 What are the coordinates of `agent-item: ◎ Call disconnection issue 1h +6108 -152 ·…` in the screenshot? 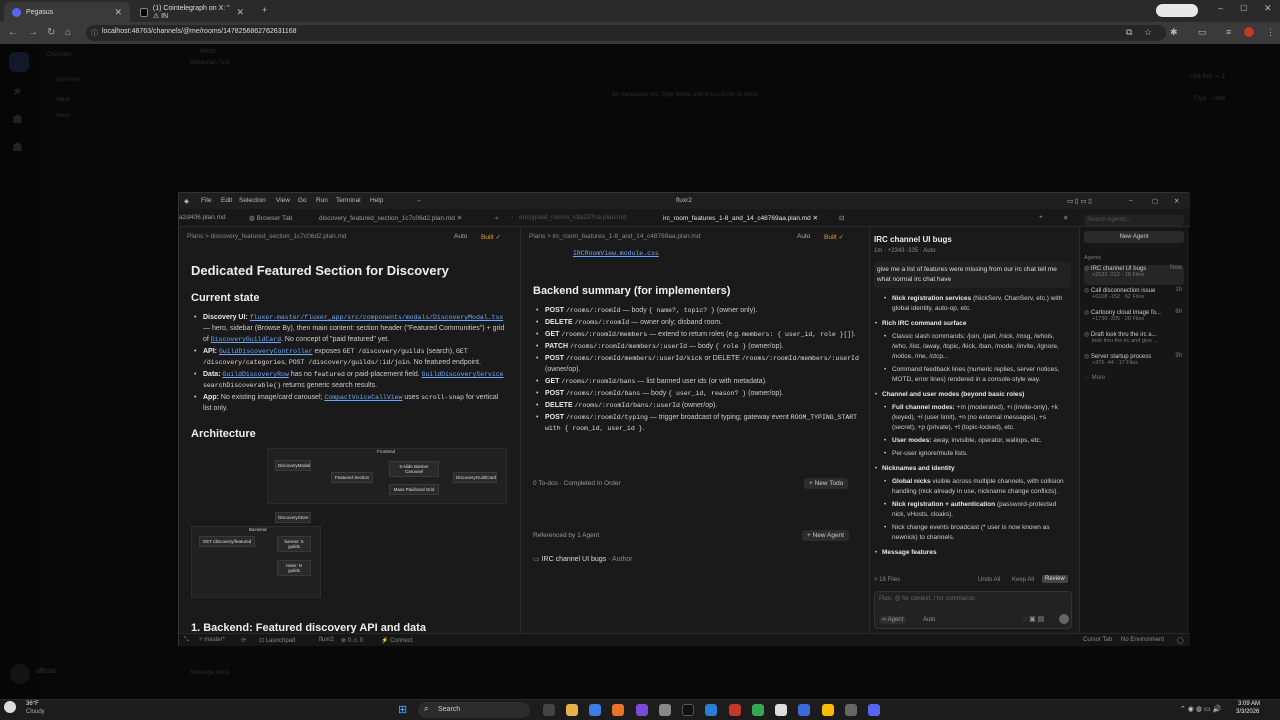 It's located at (1134, 297).